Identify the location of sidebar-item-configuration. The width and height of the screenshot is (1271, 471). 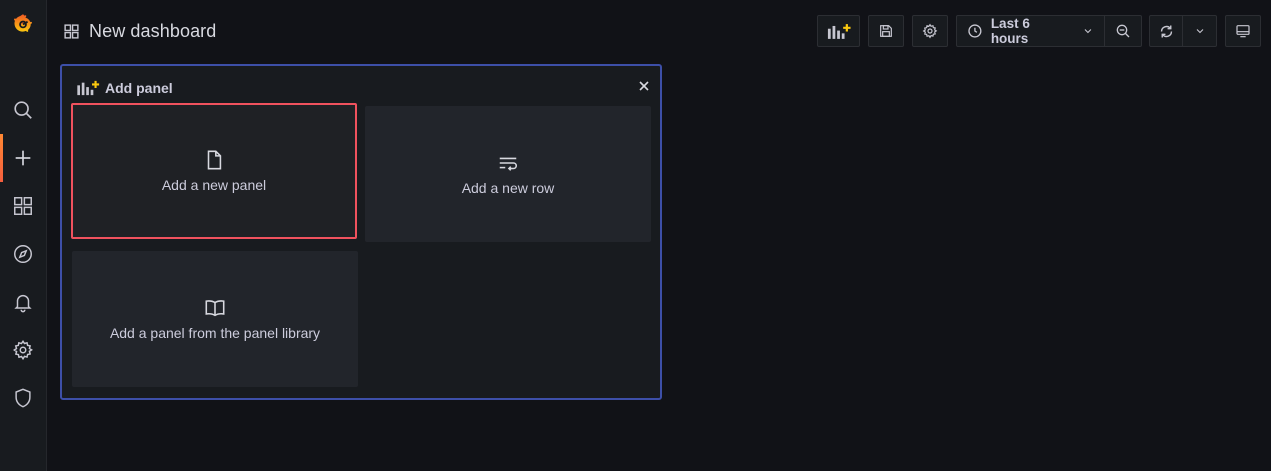
(23, 350).